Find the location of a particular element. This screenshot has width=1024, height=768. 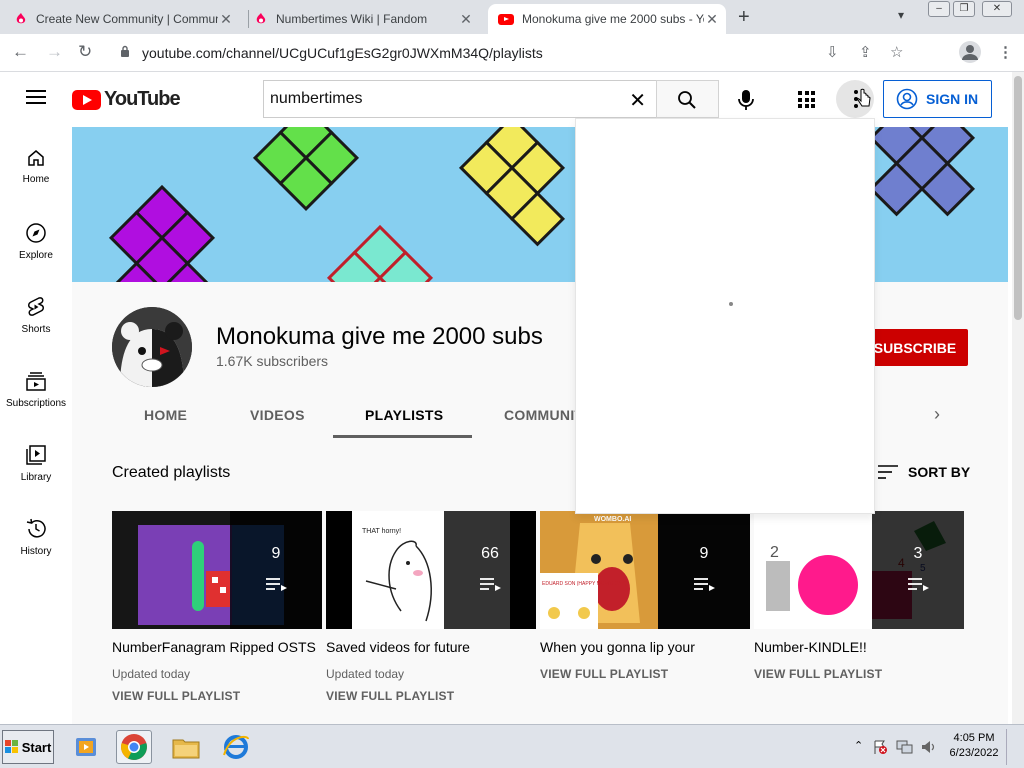

sidebar-item-explore: Explore is located at coordinates (36, 241).